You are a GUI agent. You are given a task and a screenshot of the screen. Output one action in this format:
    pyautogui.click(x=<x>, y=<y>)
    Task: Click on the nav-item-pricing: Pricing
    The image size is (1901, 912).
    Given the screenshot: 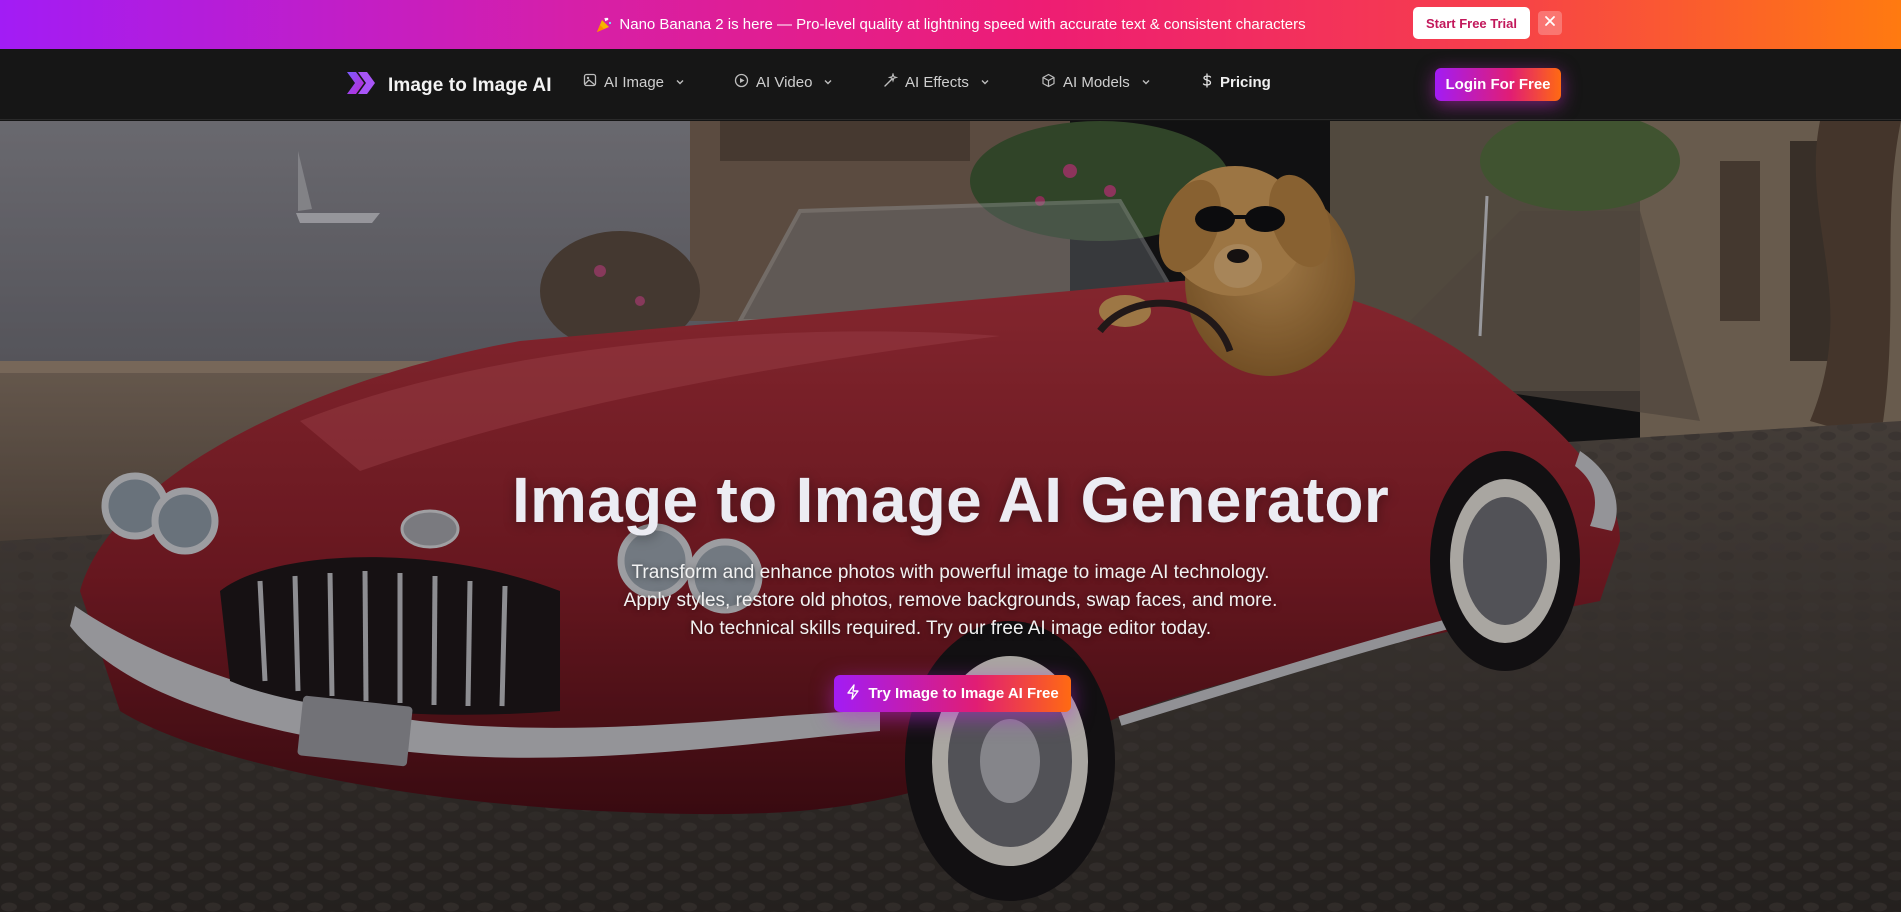 What is the action you would take?
    pyautogui.click(x=1236, y=82)
    